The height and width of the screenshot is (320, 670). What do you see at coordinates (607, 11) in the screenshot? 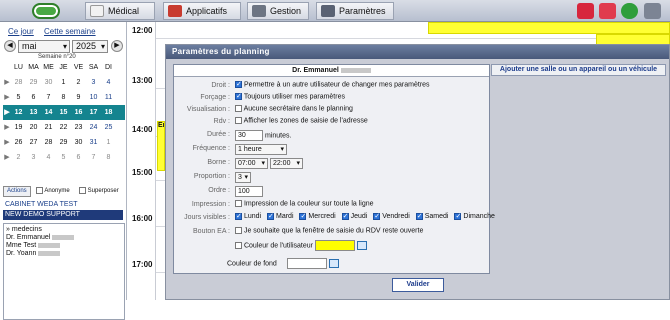
I see `documents-icon` at bounding box center [607, 11].